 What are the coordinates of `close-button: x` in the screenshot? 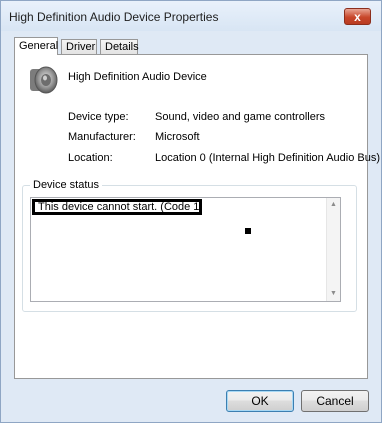 It's located at (357, 16).